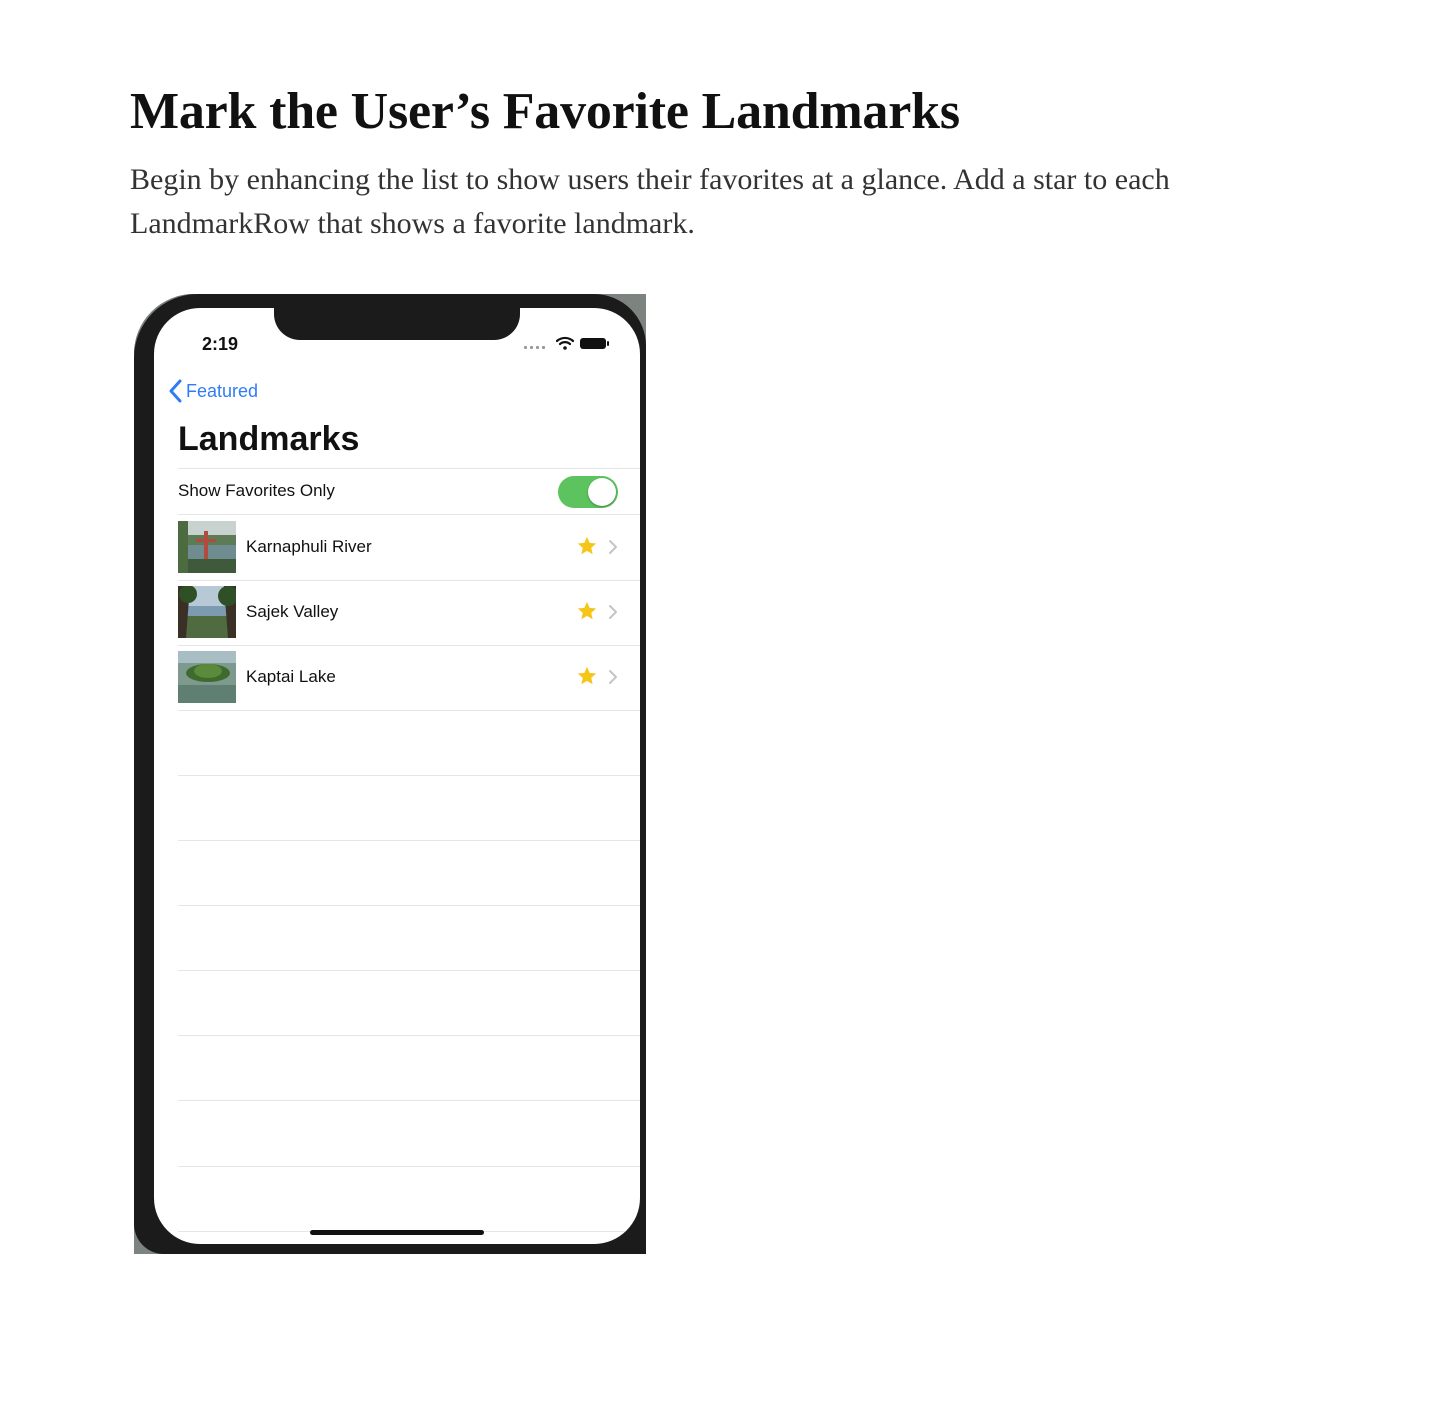  What do you see at coordinates (594, 343) in the screenshot?
I see `battery-icon` at bounding box center [594, 343].